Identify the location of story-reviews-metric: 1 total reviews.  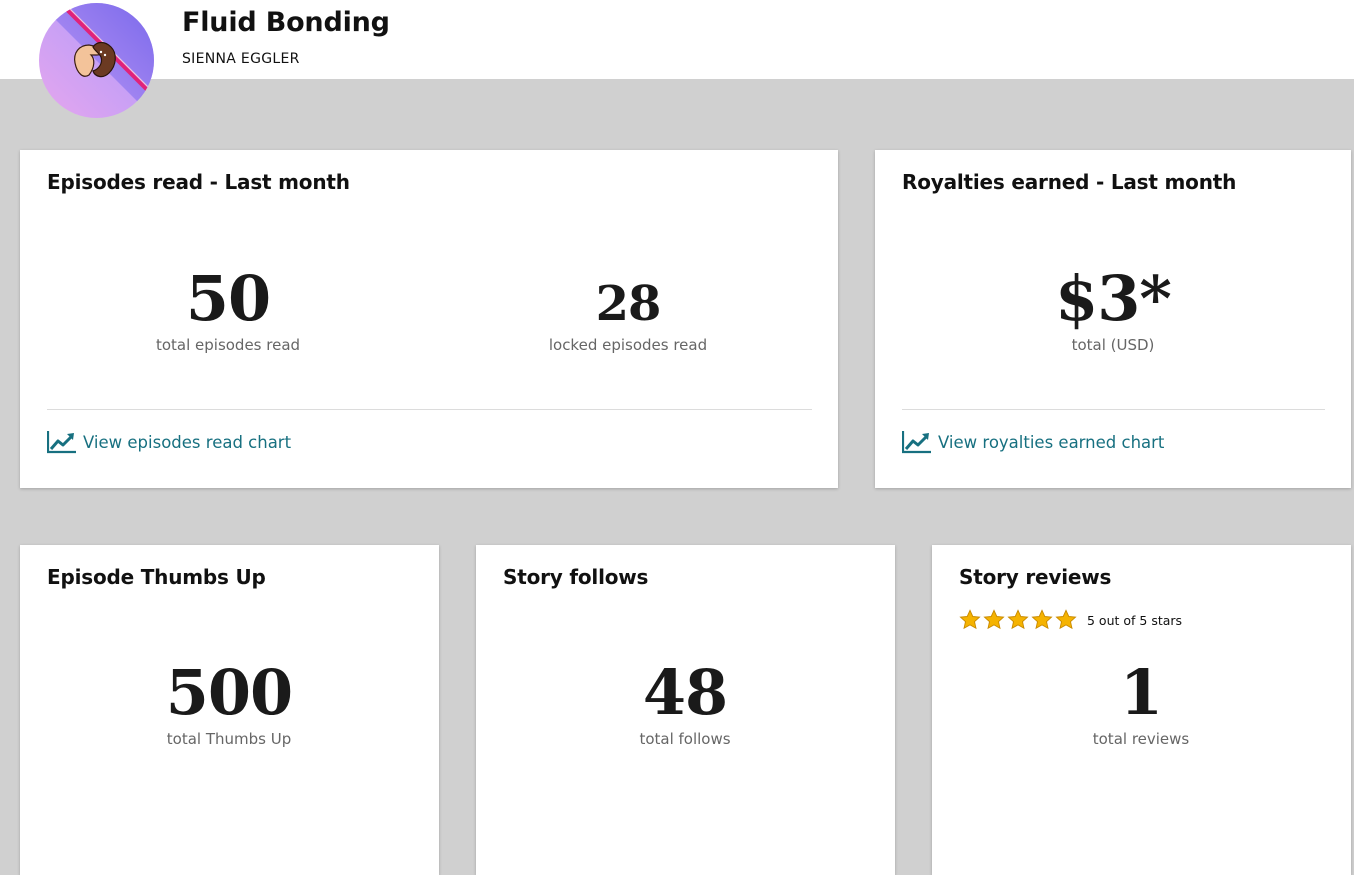
(1141, 702).